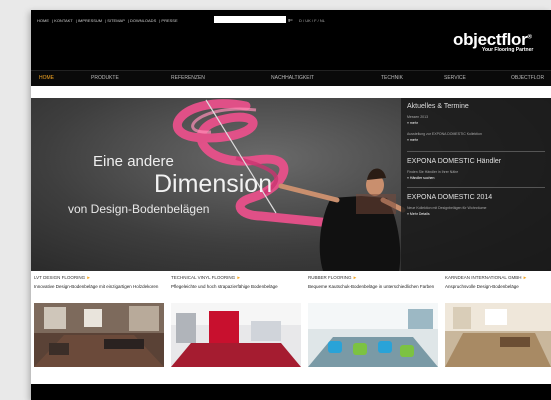 Image resolution: width=551 pixels, height=400 pixels. I want to click on tile-title: RUBBER FLOORING ►, so click(332, 277).